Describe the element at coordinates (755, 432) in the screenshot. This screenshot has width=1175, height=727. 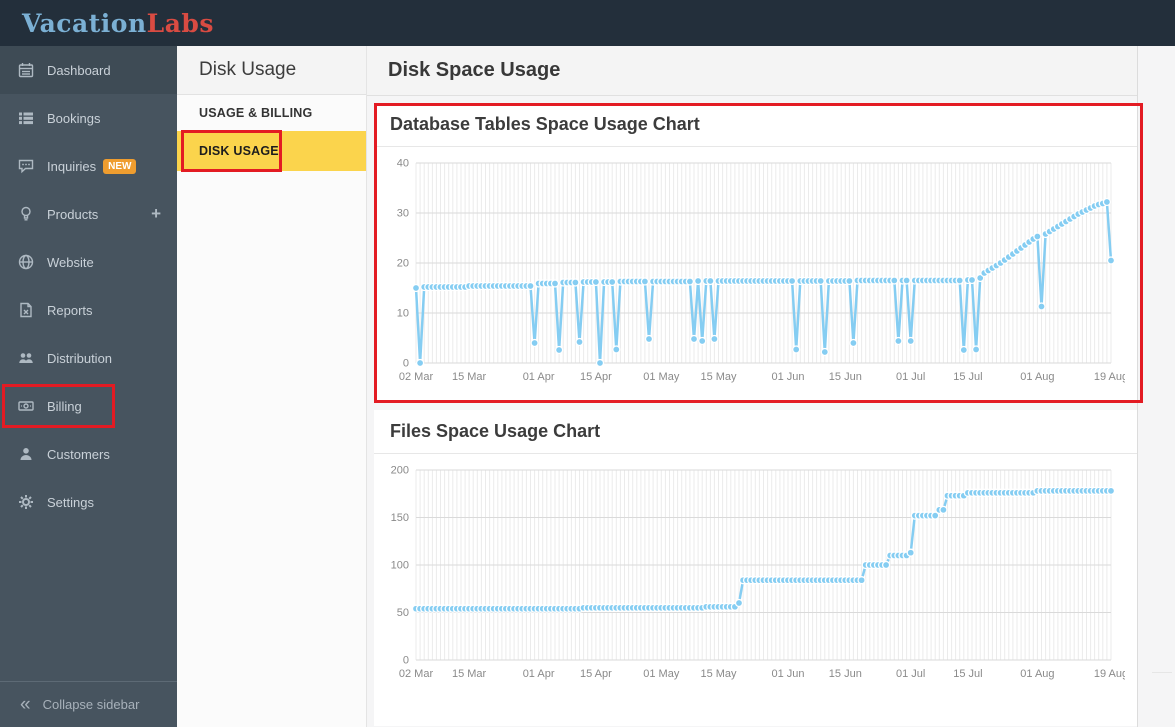
I see `files-chart-title: Files Space Usage Chart` at that location.